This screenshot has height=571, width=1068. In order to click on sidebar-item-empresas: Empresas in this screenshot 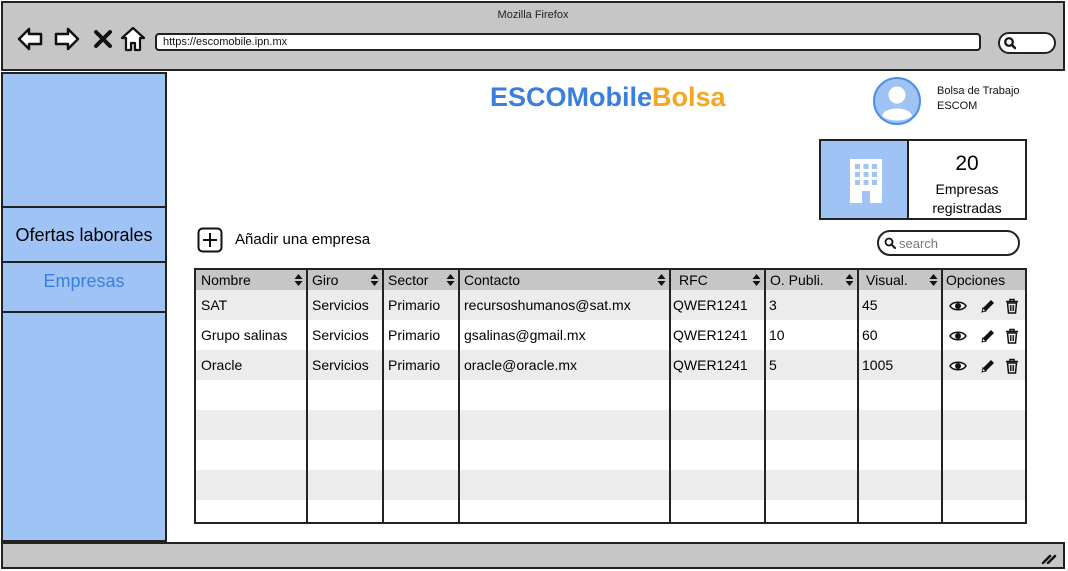, I will do `click(84, 281)`.